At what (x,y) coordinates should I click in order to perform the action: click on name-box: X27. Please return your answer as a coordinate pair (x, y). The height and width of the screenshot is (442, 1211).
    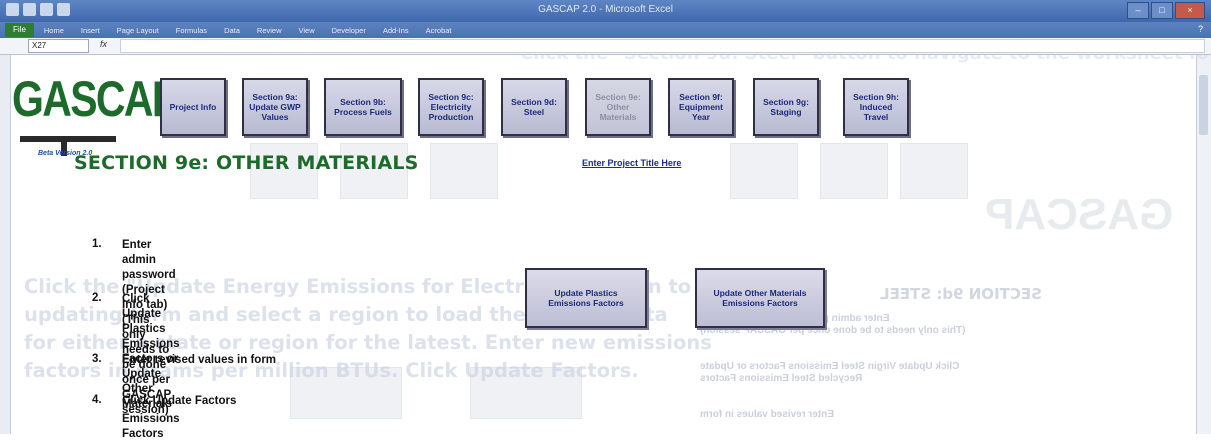
    Looking at the image, I should click on (58, 46).